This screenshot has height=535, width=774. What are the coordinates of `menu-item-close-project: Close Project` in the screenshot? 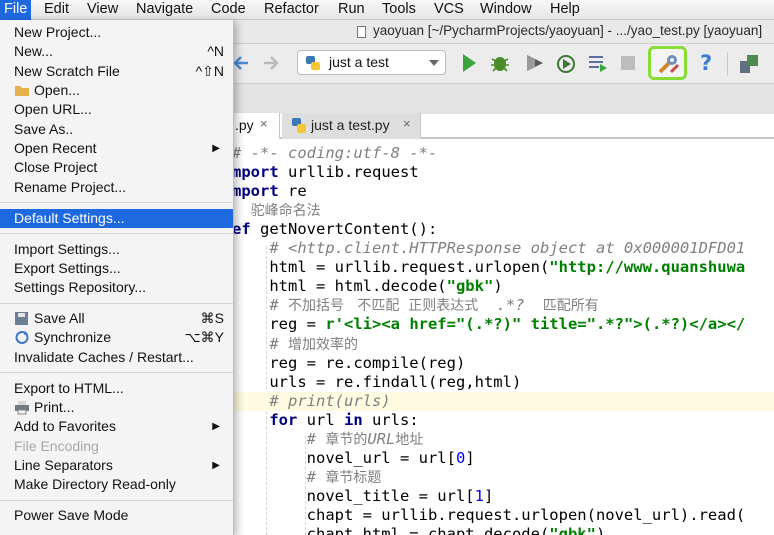 It's located at (116, 167).